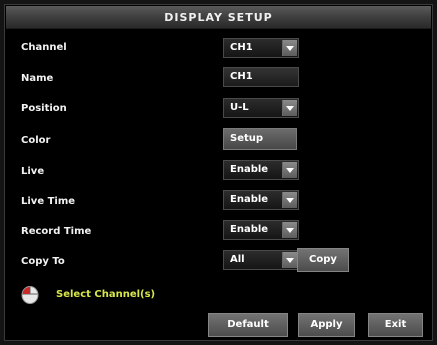  Describe the element at coordinates (239, 107) in the screenshot. I see `position-value: U-L` at that location.